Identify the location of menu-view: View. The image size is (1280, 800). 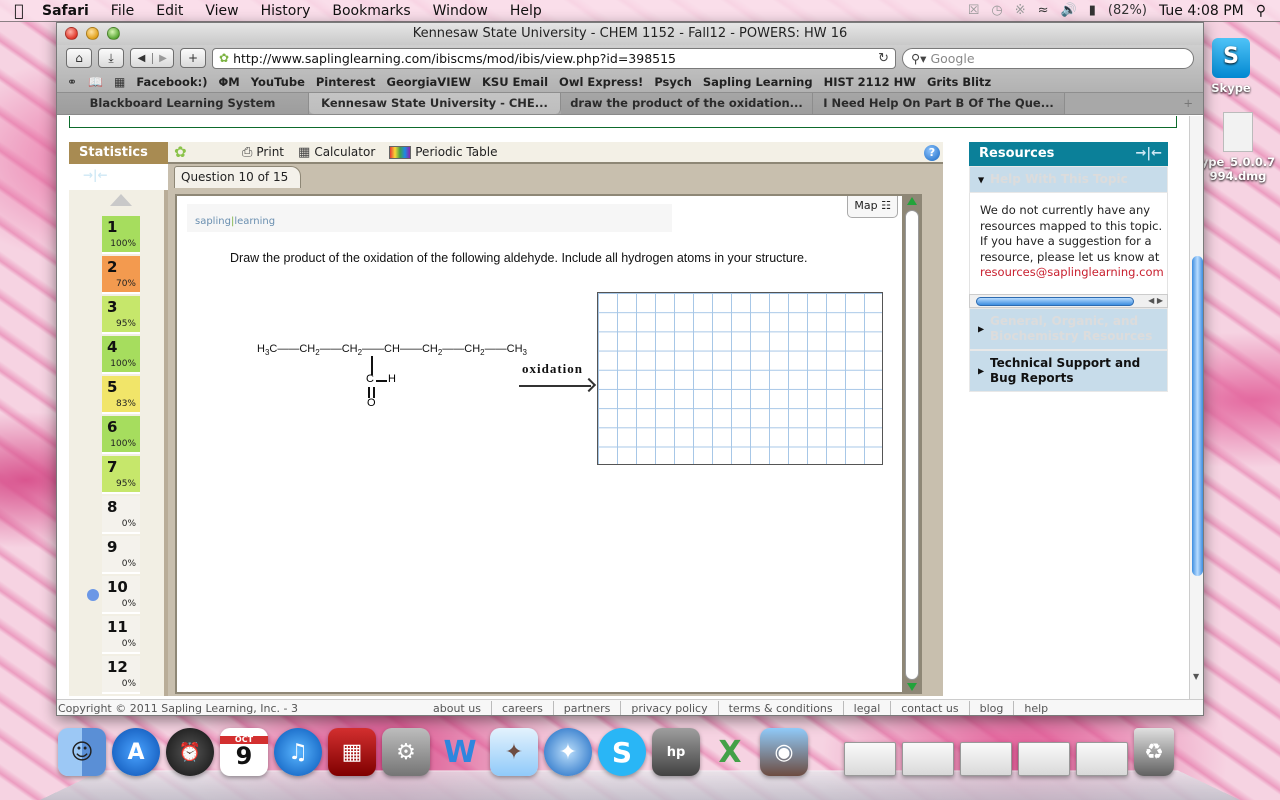
(221, 11).